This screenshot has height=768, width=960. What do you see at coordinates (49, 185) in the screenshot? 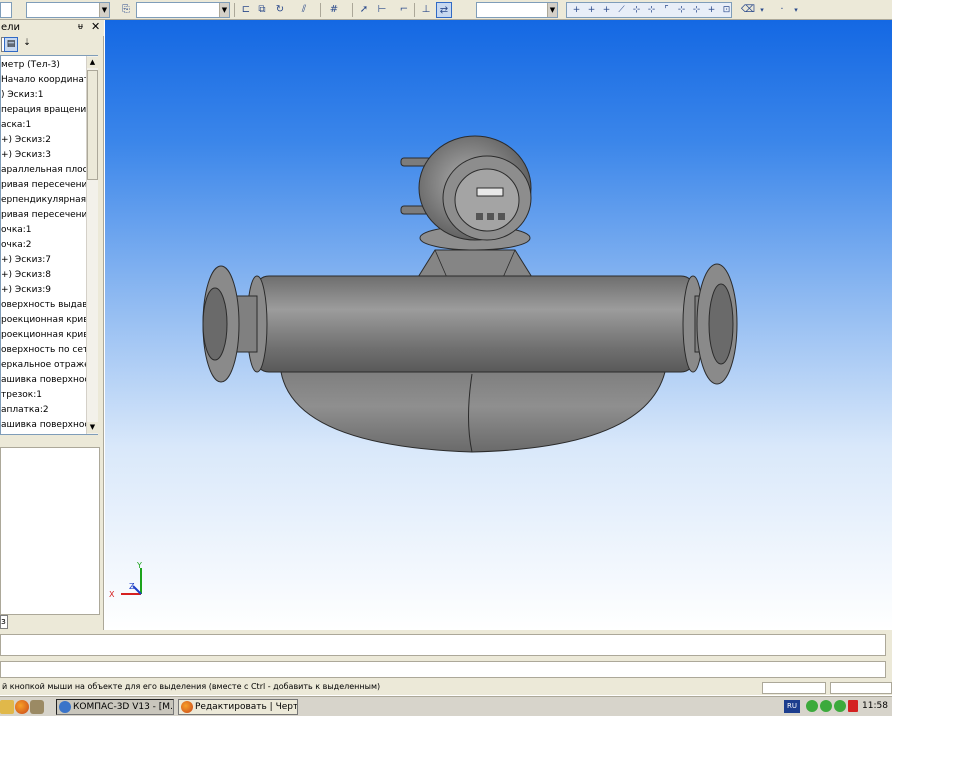
I see `tree-item: ривая пересечения:1` at bounding box center [49, 185].